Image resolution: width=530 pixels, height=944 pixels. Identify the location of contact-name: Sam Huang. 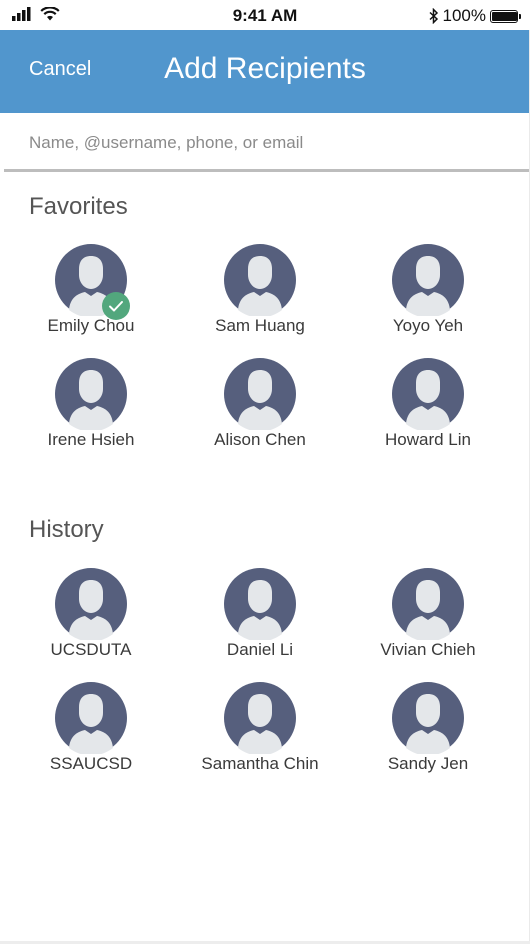
(260, 325).